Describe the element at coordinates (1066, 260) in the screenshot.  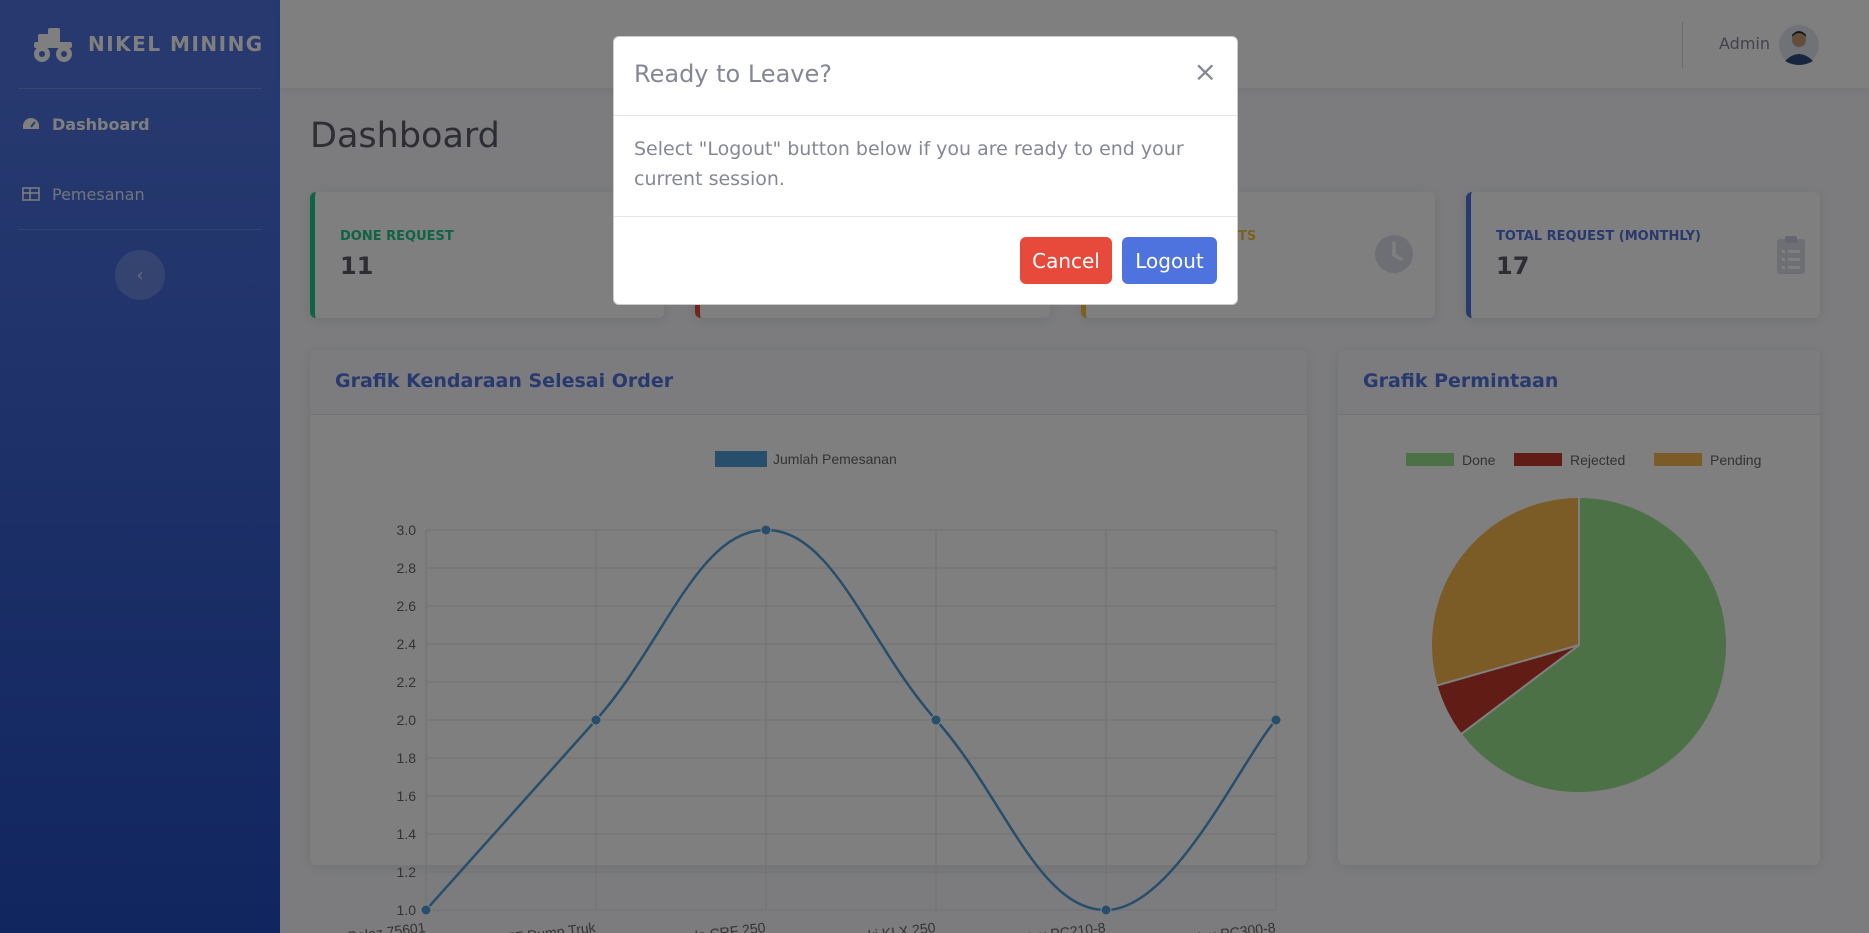
I see `cancel-button: Cancel` at that location.